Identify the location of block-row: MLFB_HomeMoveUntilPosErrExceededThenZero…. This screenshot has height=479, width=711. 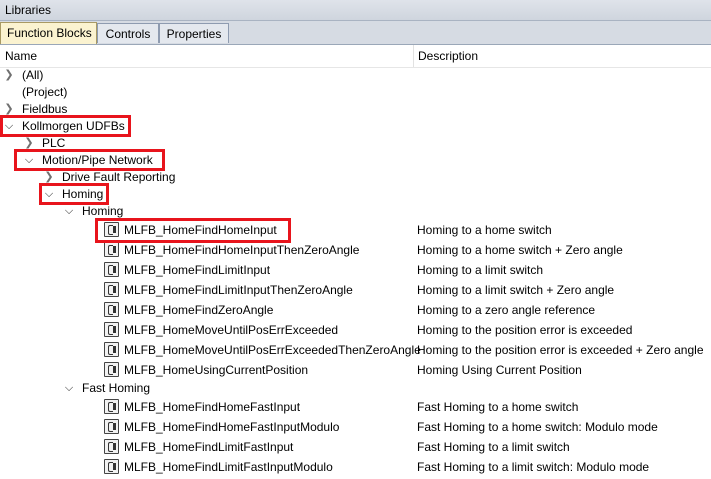
(355, 351).